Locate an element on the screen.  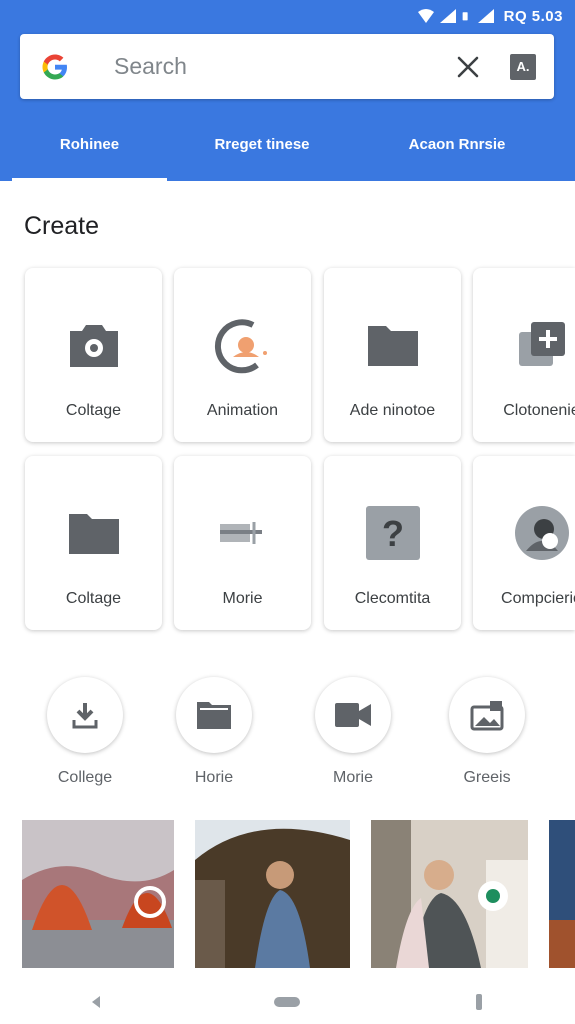
download-icon is located at coordinates (85, 716).